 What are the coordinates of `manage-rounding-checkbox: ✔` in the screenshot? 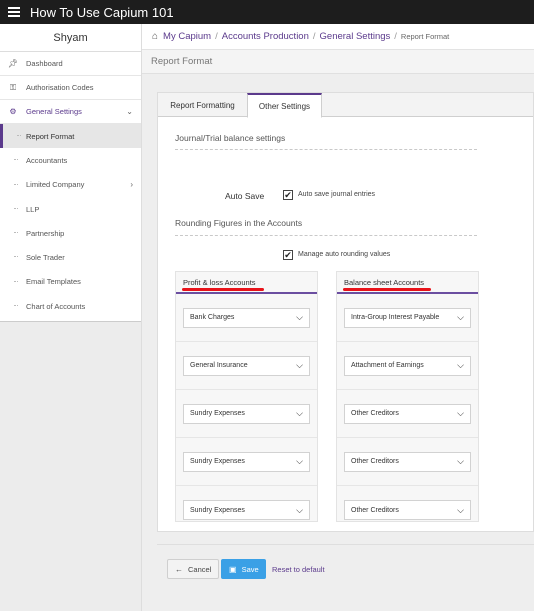 It's located at (288, 255).